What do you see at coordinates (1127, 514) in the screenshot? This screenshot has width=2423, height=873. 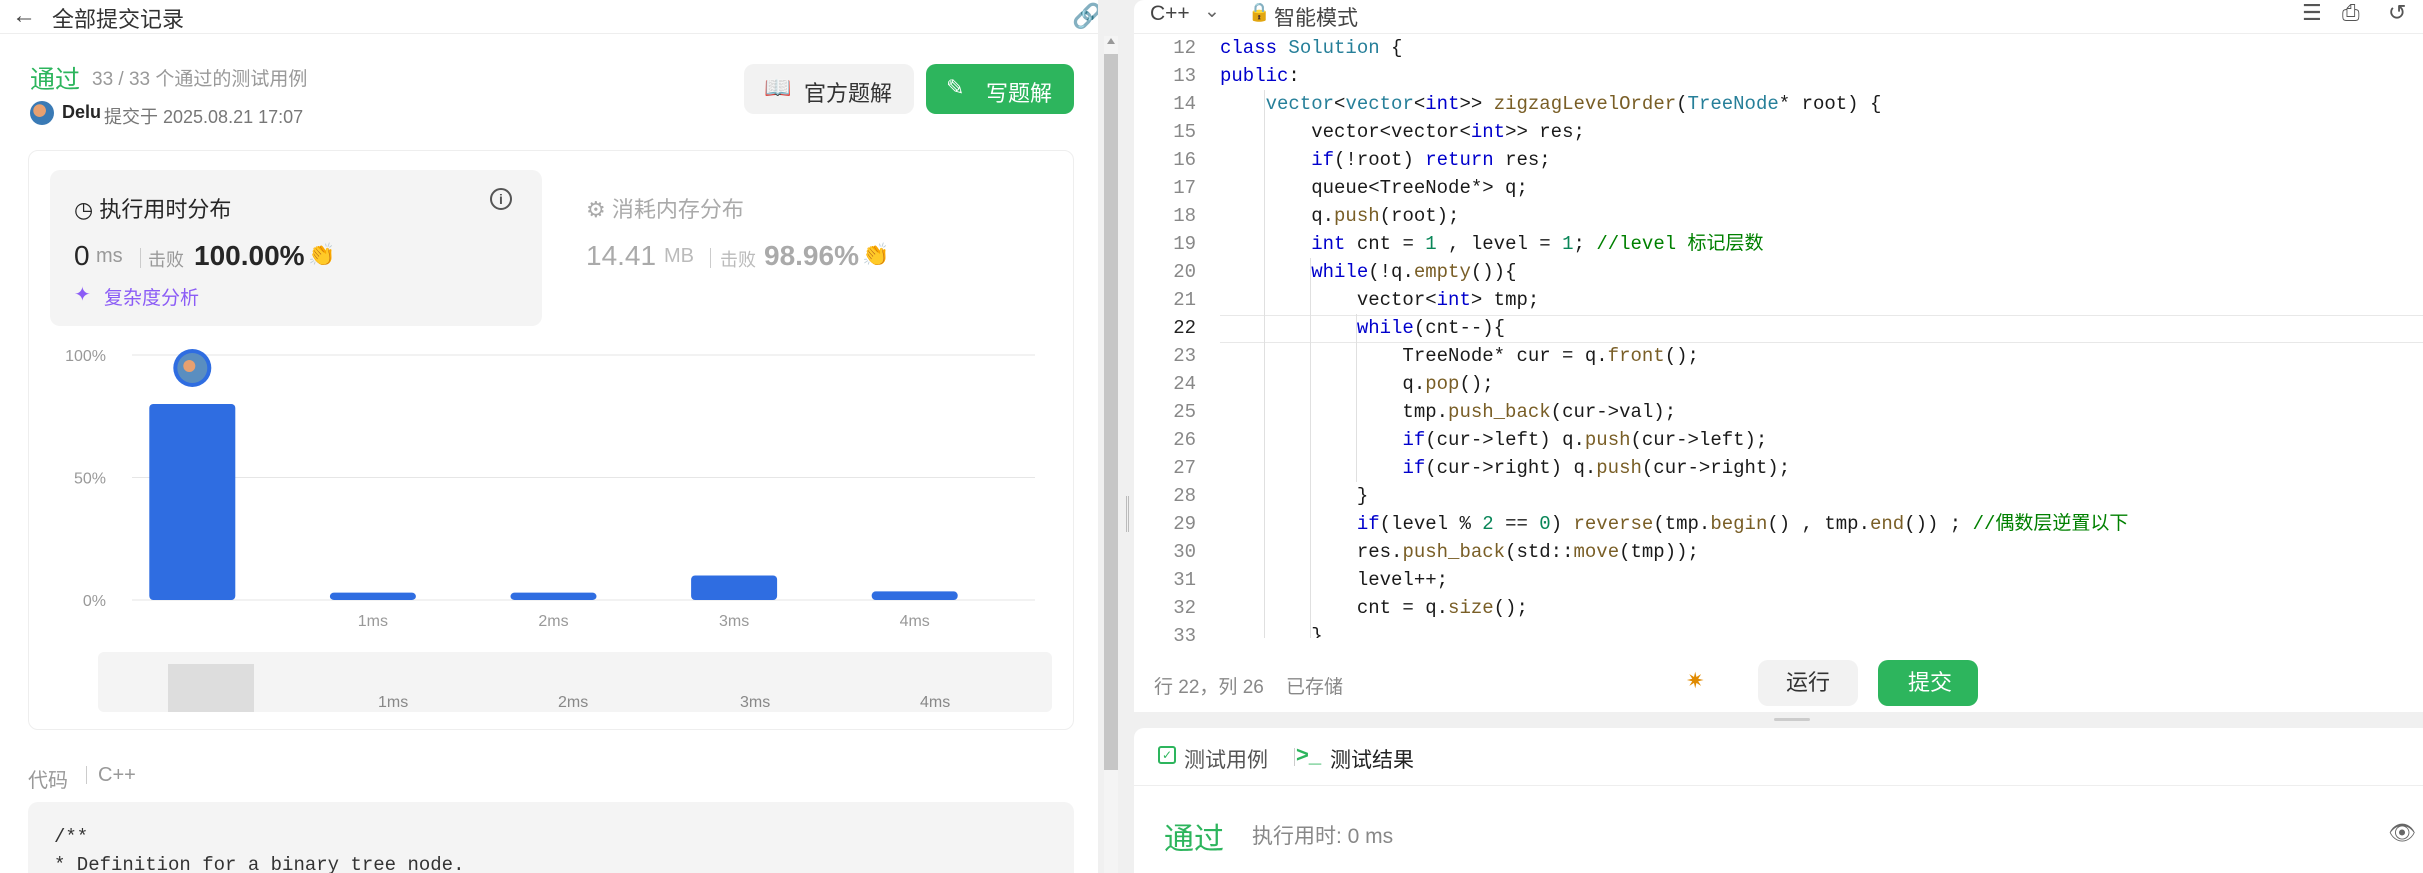 I see `resize-handle` at bounding box center [1127, 514].